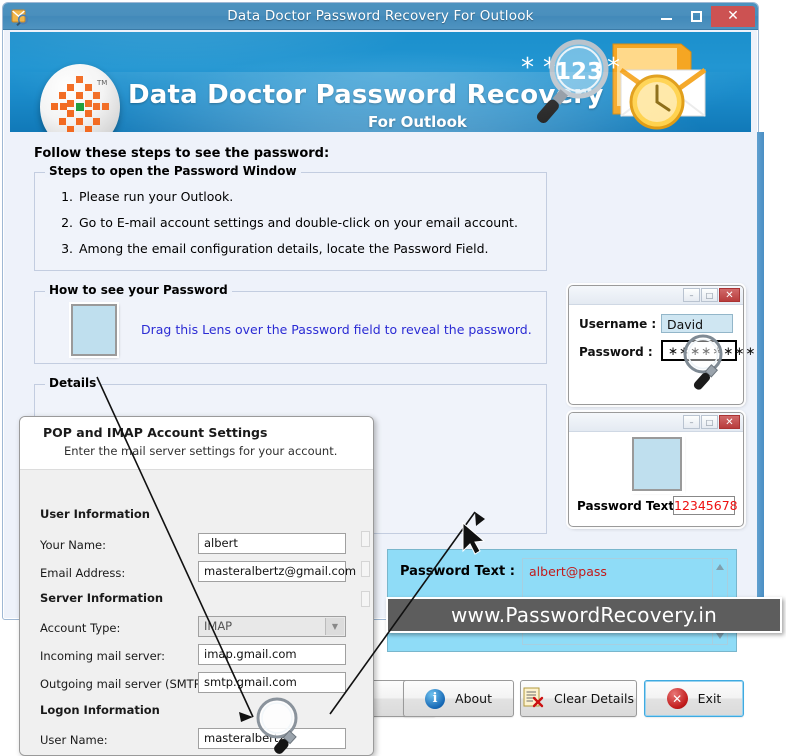 The width and height of the screenshot is (786, 756). Describe the element at coordinates (709, 698) in the screenshot. I see `exit-button-label: Exit` at that location.